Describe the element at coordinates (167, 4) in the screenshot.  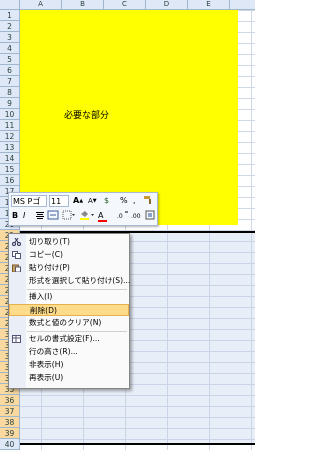
I see `column-header-d: D` at that location.